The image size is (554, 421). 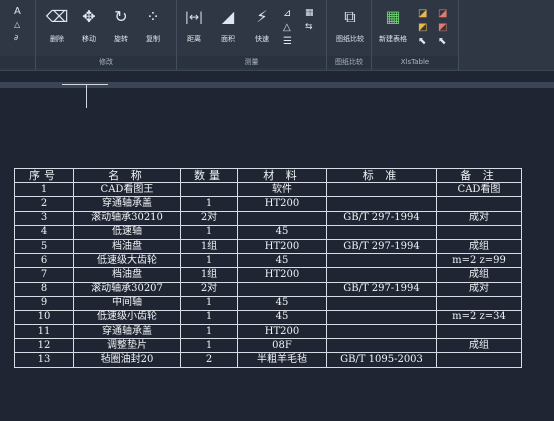 I want to click on table-row: 9 中间轴 1 45, so click(x=268, y=303).